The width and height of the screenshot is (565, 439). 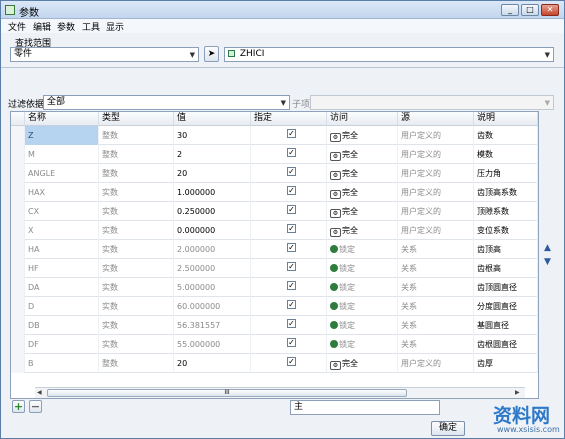 I want to click on column-header-designated: 指定, so click(x=289, y=119).